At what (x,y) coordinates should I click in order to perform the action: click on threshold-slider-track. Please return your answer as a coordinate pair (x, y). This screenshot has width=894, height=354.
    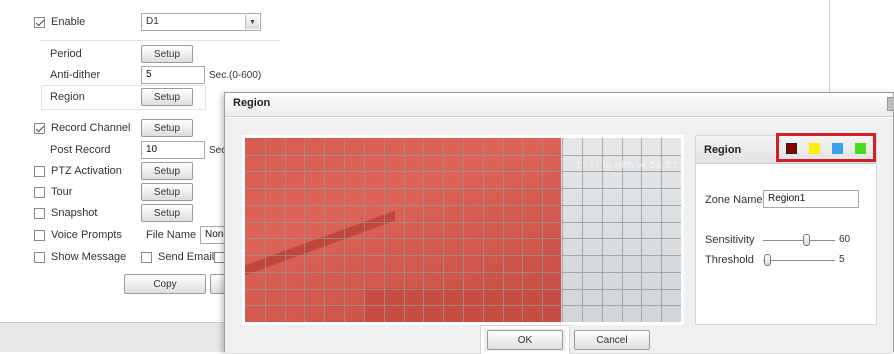
    Looking at the image, I should click on (799, 260).